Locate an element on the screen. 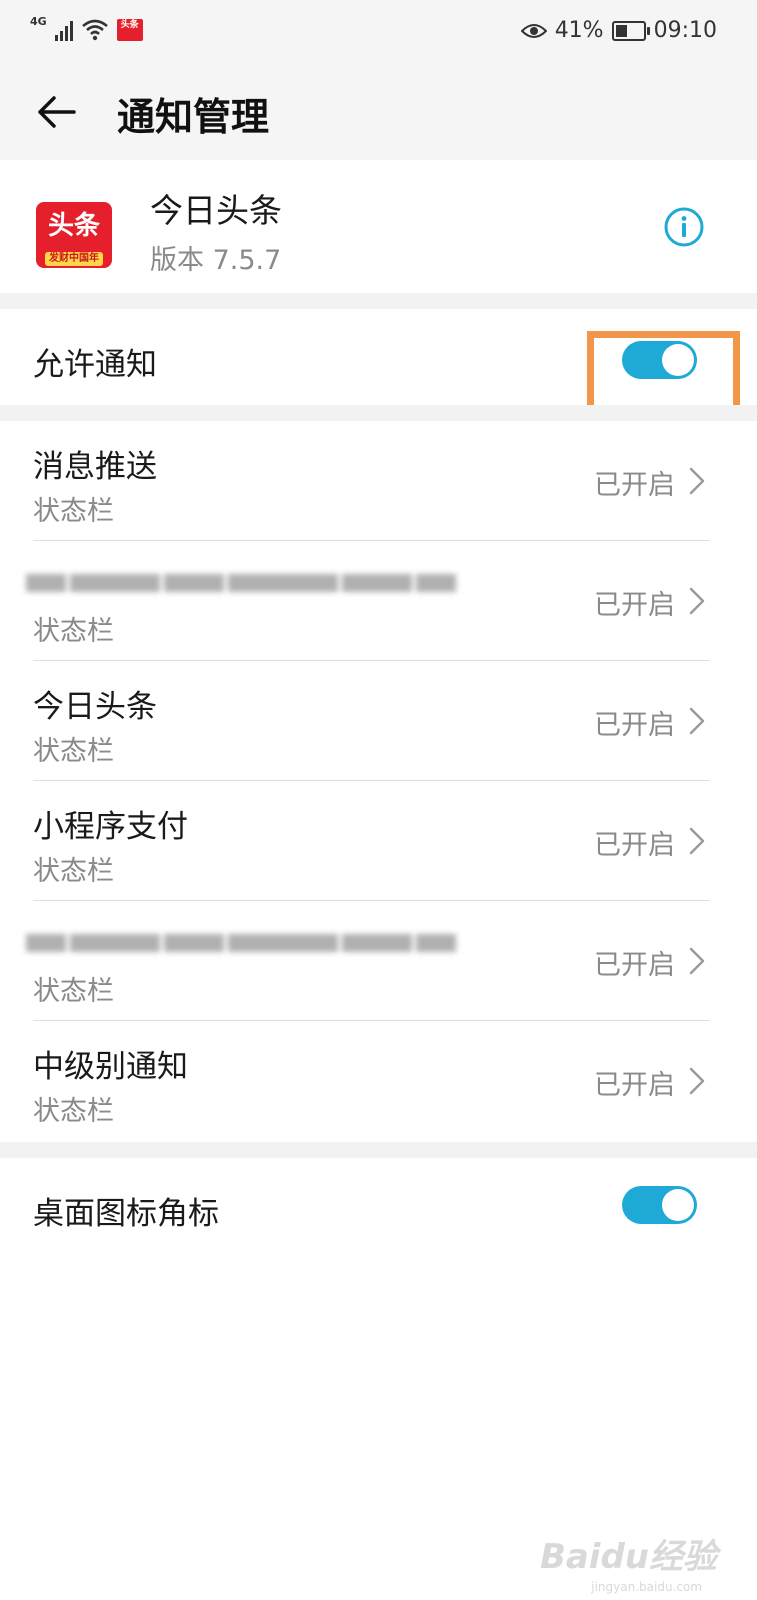 Image resolution: width=757 pixels, height=1600 pixels. app-logo: 头条 发财中国年 is located at coordinates (74, 235).